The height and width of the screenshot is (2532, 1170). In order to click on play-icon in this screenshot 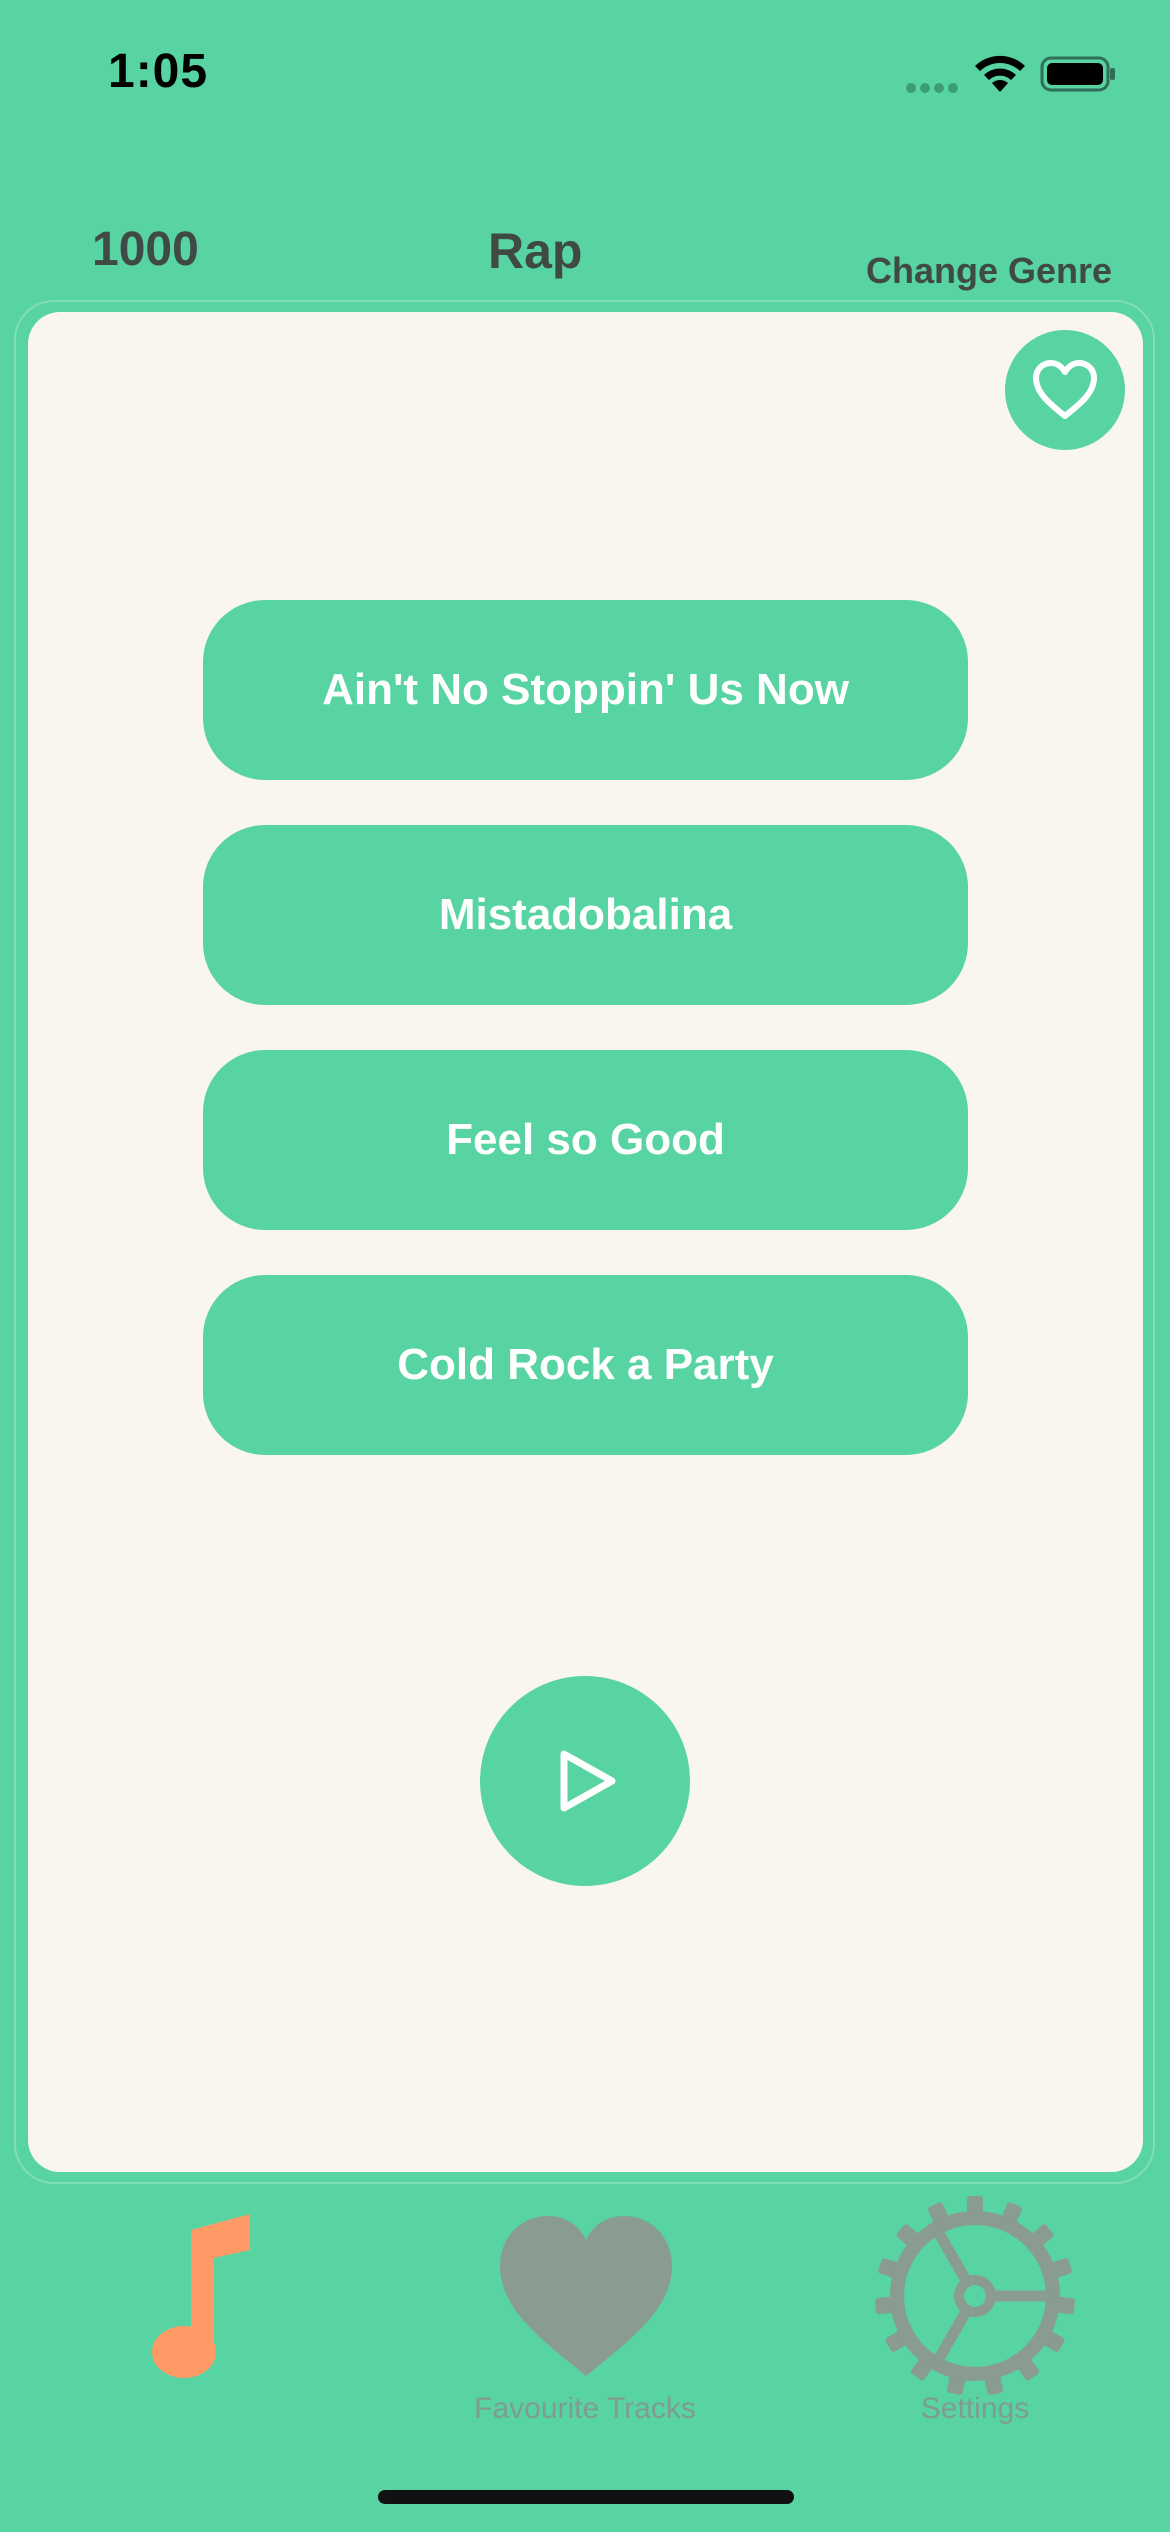, I will do `click(588, 1781)`.